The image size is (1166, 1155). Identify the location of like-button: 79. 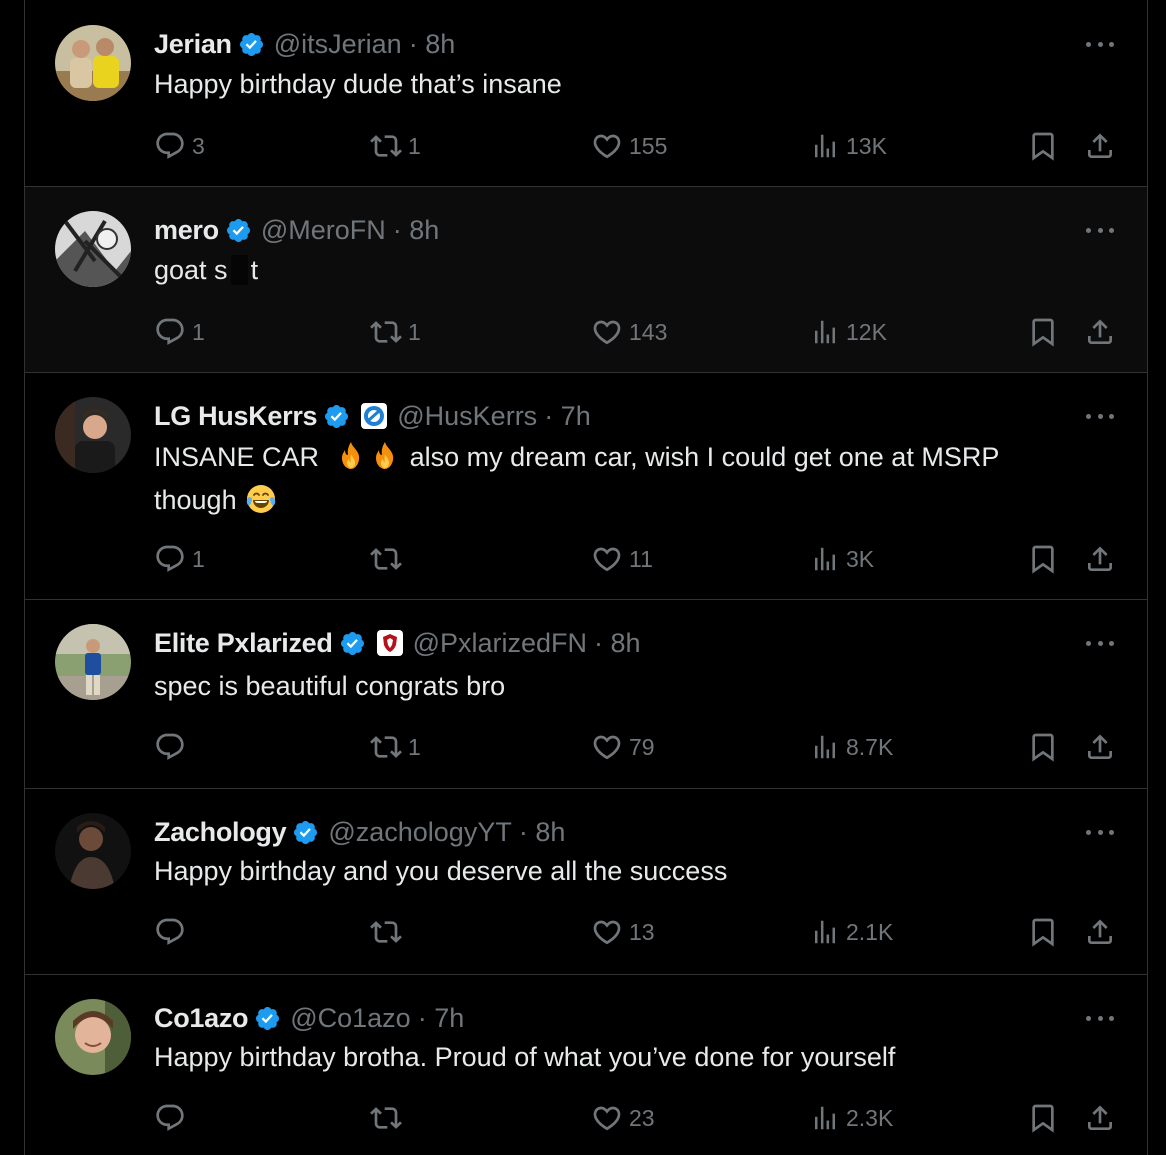
(623, 747).